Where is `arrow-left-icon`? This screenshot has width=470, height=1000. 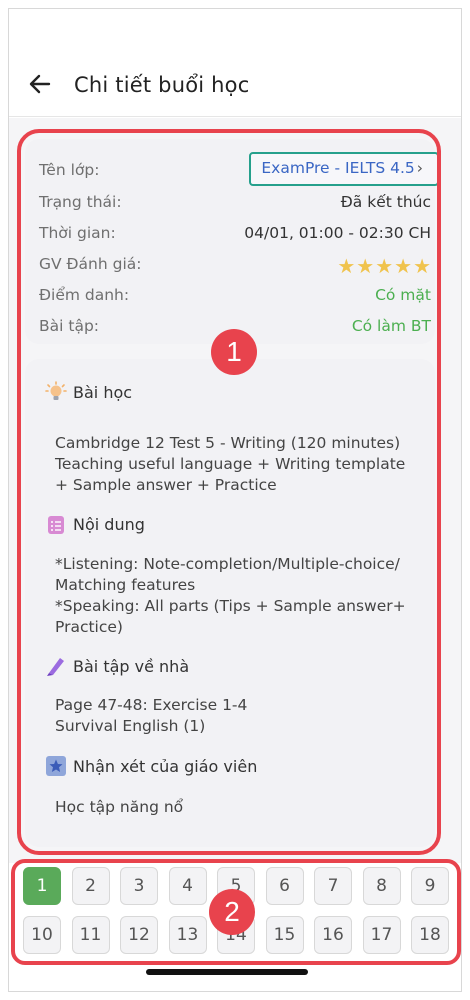
arrow-left-icon is located at coordinates (40, 84).